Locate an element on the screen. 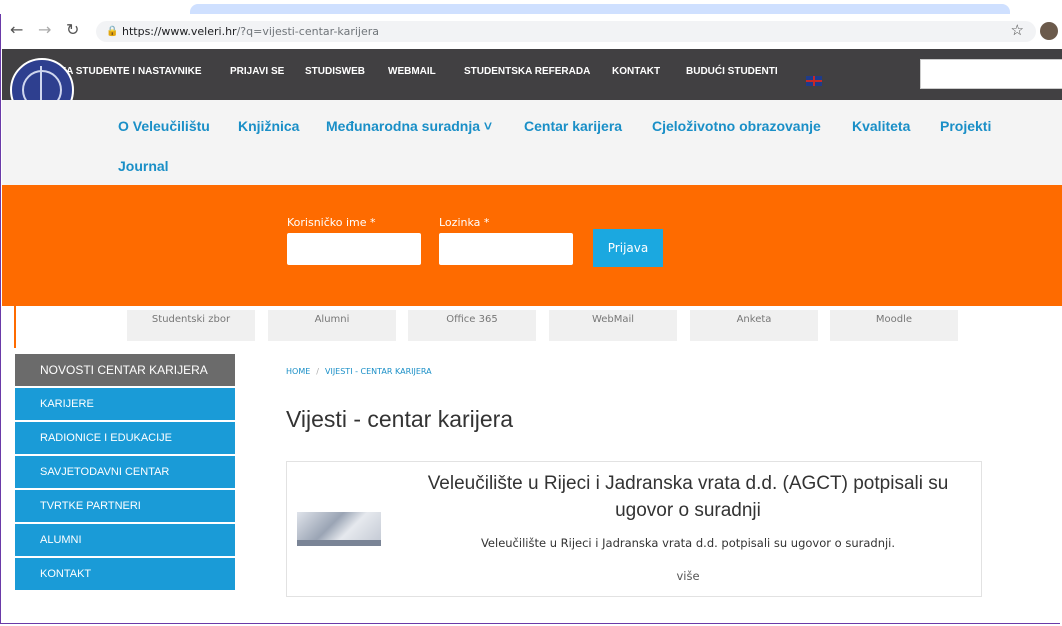 The width and height of the screenshot is (1062, 626). tab-strip is located at coordinates (531, 7).